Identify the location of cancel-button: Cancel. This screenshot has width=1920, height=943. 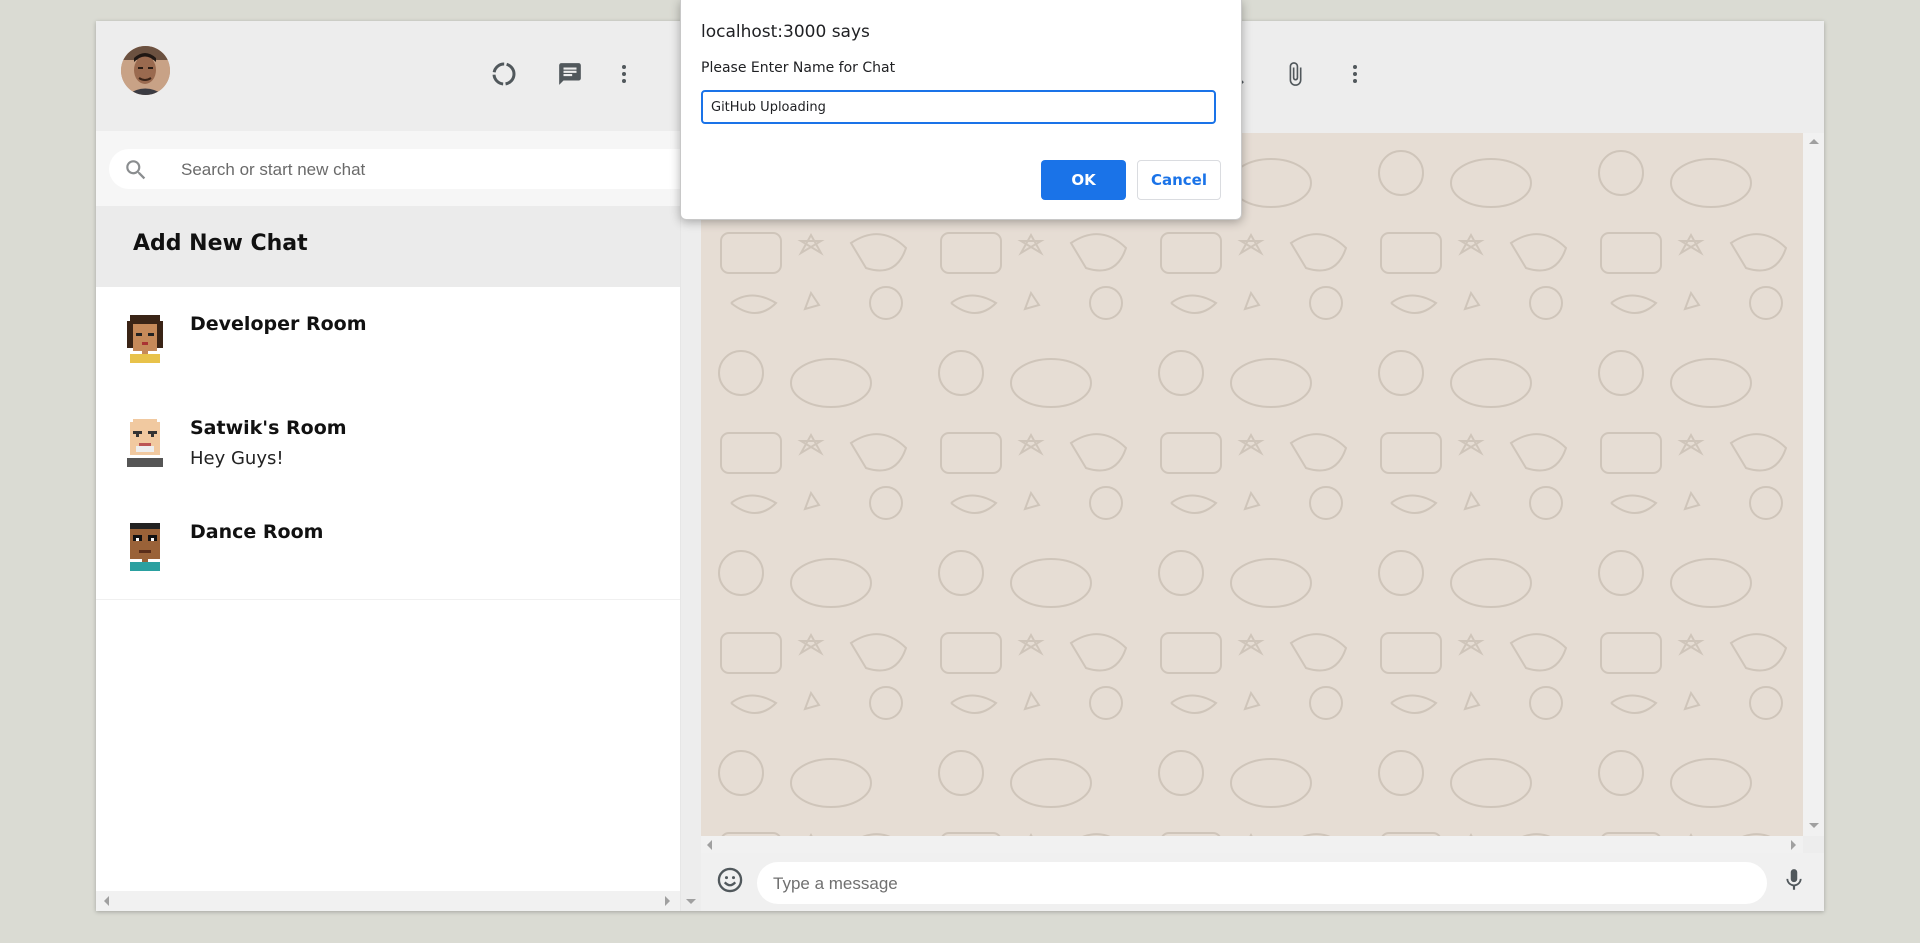
(1179, 180).